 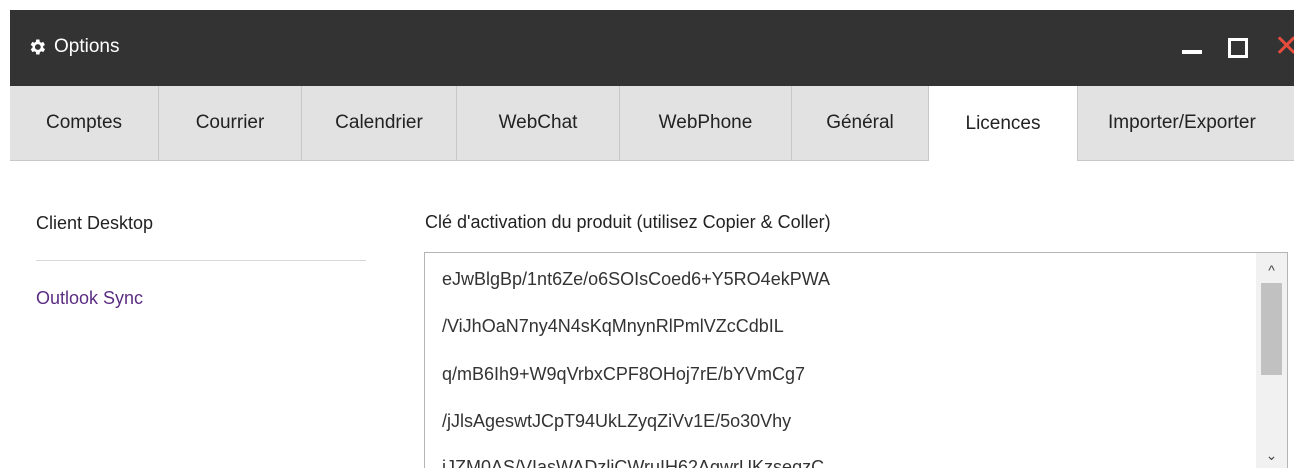 I want to click on close-button: ✕, so click(x=1284, y=47).